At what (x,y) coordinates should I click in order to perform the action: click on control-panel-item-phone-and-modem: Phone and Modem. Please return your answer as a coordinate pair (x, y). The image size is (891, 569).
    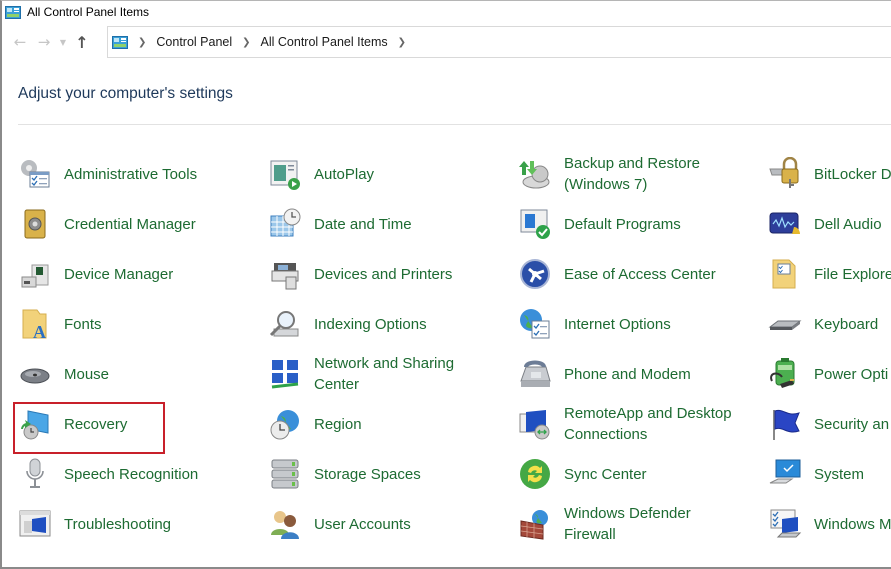
    Looking at the image, I should click on (596, 374).